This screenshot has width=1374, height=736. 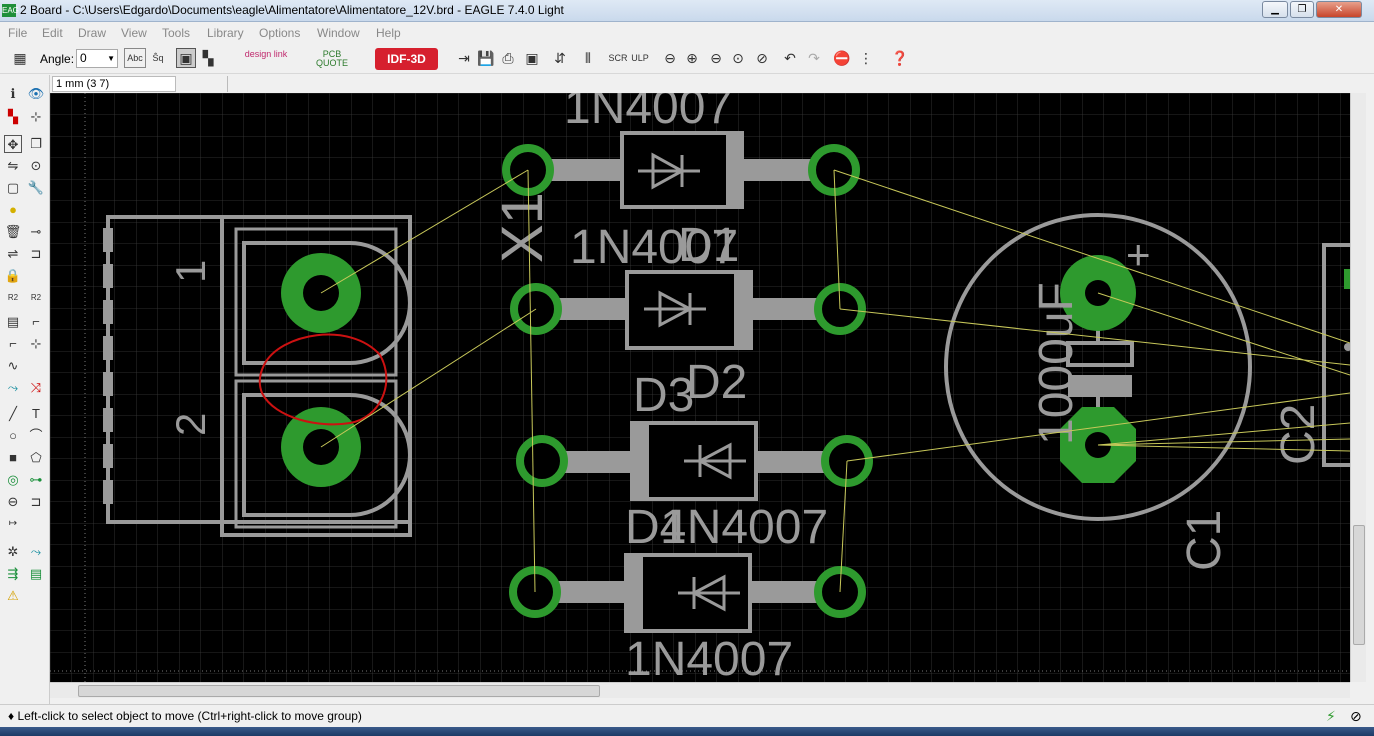 What do you see at coordinates (176, 33) in the screenshot?
I see `menu-tools: Tools` at bounding box center [176, 33].